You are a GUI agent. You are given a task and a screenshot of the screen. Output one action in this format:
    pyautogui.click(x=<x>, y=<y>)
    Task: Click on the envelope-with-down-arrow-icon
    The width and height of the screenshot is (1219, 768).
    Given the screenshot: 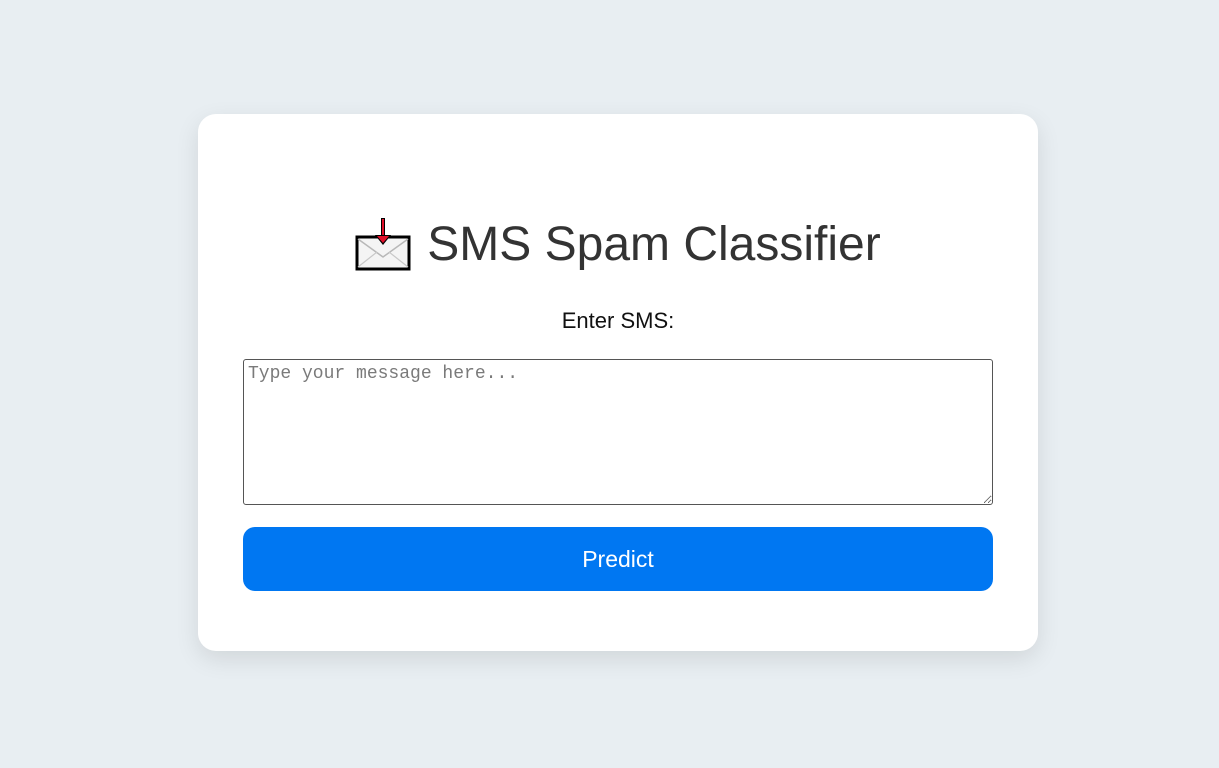 What is the action you would take?
    pyautogui.click(x=383, y=244)
    